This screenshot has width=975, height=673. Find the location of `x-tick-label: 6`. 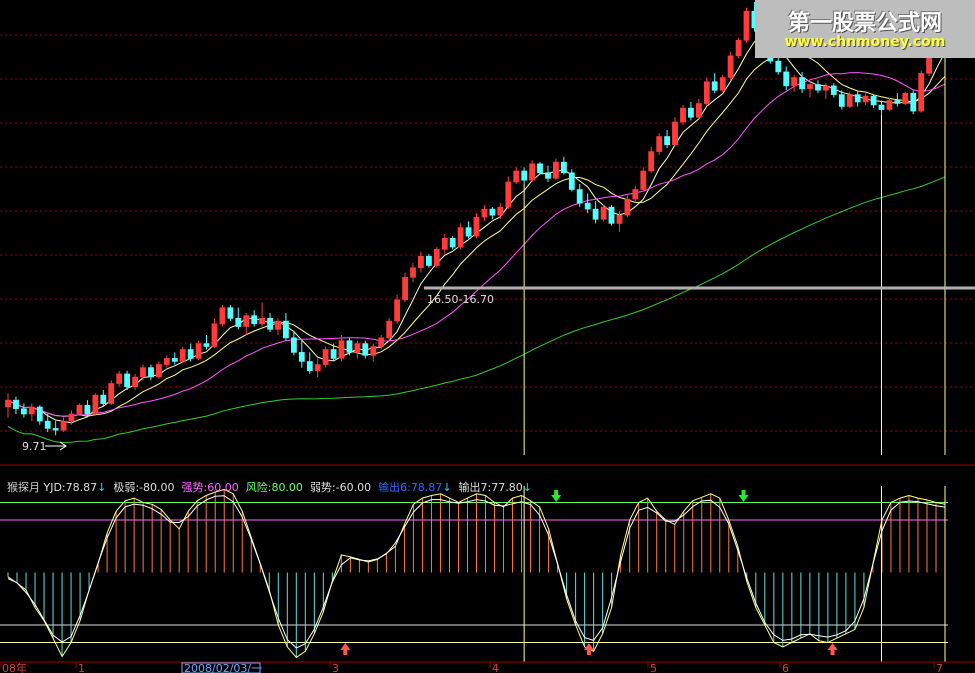

x-tick-label: 6 is located at coordinates (785, 667).